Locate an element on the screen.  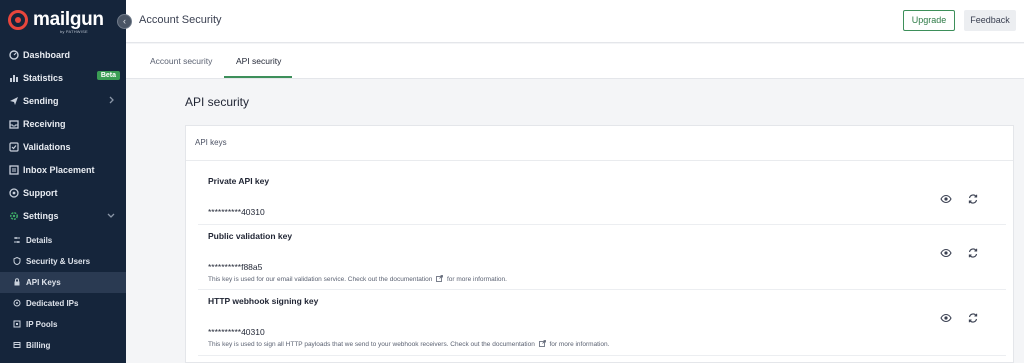
card-title: API keys is located at coordinates (599, 143).